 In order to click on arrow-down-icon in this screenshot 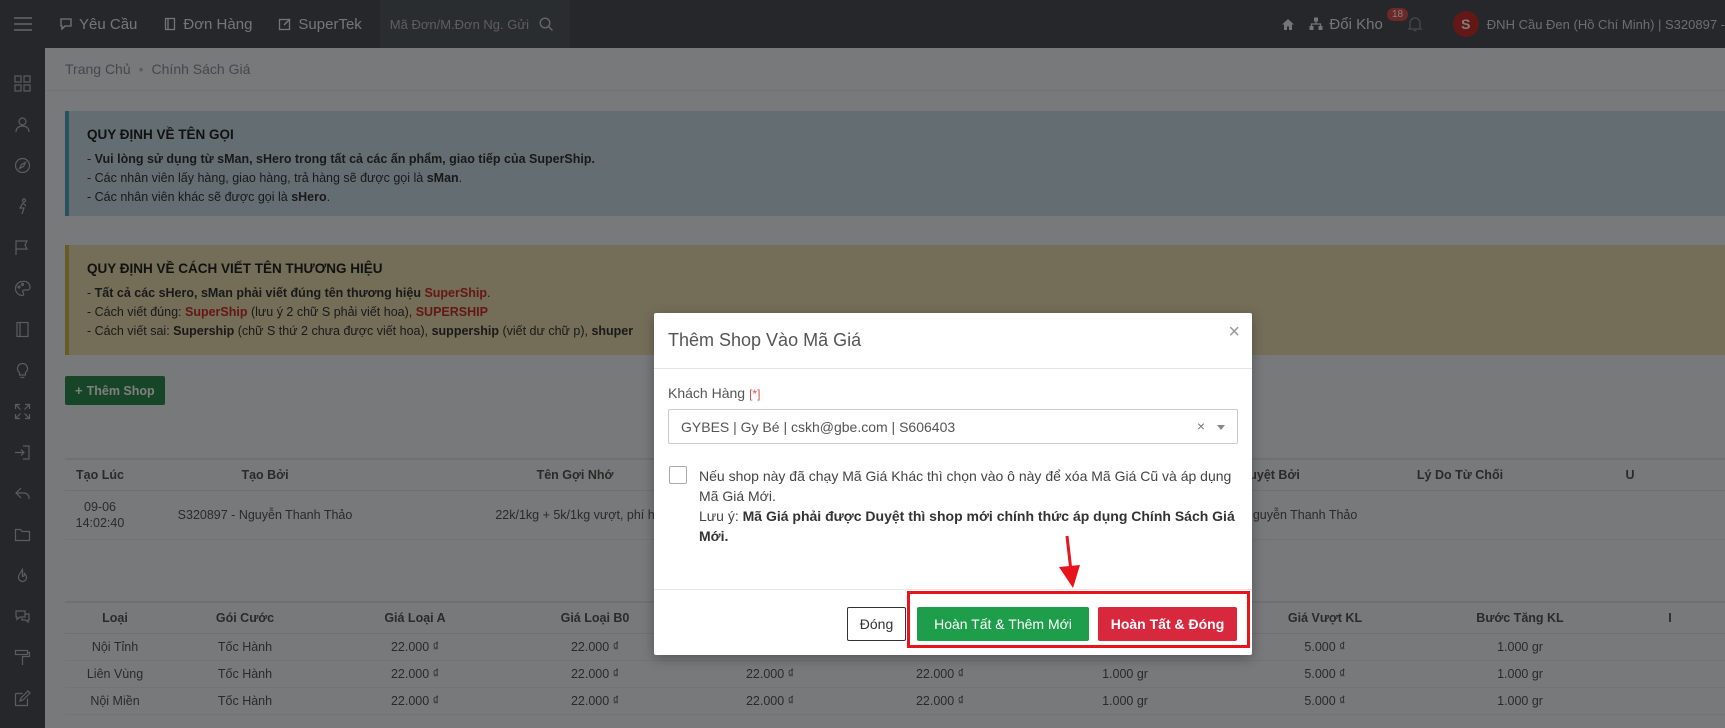, I will do `click(1069, 561)`.